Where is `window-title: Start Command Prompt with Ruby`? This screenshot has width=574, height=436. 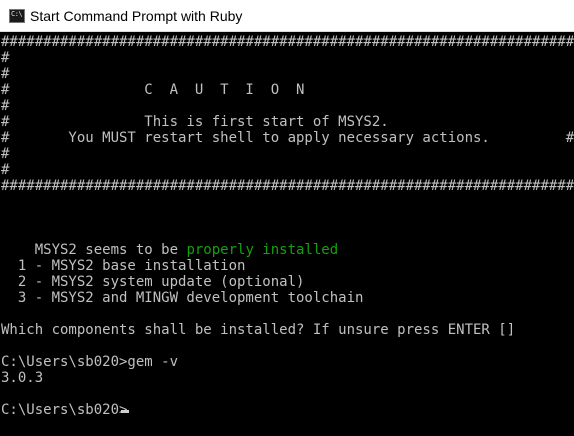
window-title: Start Command Prompt with Ruby is located at coordinates (136, 16).